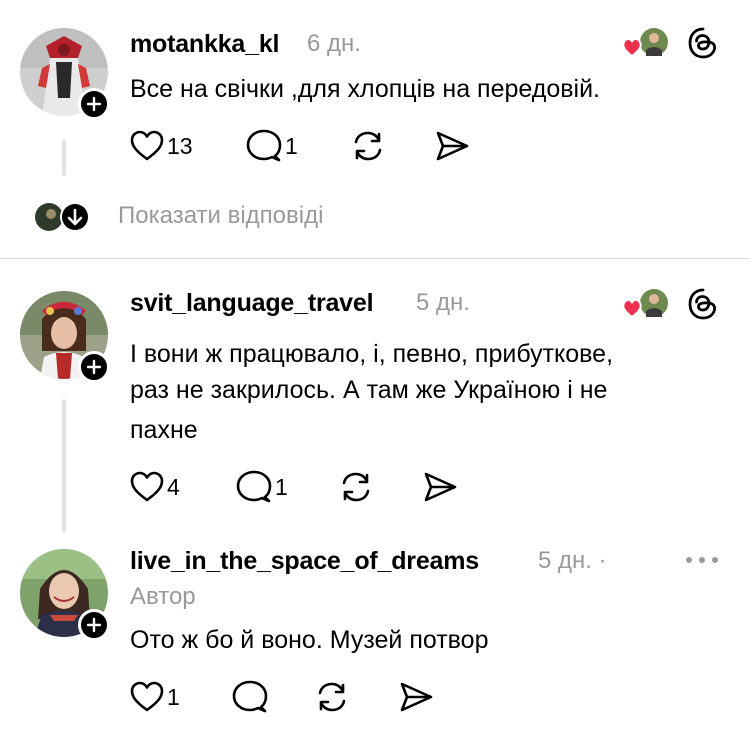  What do you see at coordinates (702, 562) in the screenshot?
I see `more-dots-icon` at bounding box center [702, 562].